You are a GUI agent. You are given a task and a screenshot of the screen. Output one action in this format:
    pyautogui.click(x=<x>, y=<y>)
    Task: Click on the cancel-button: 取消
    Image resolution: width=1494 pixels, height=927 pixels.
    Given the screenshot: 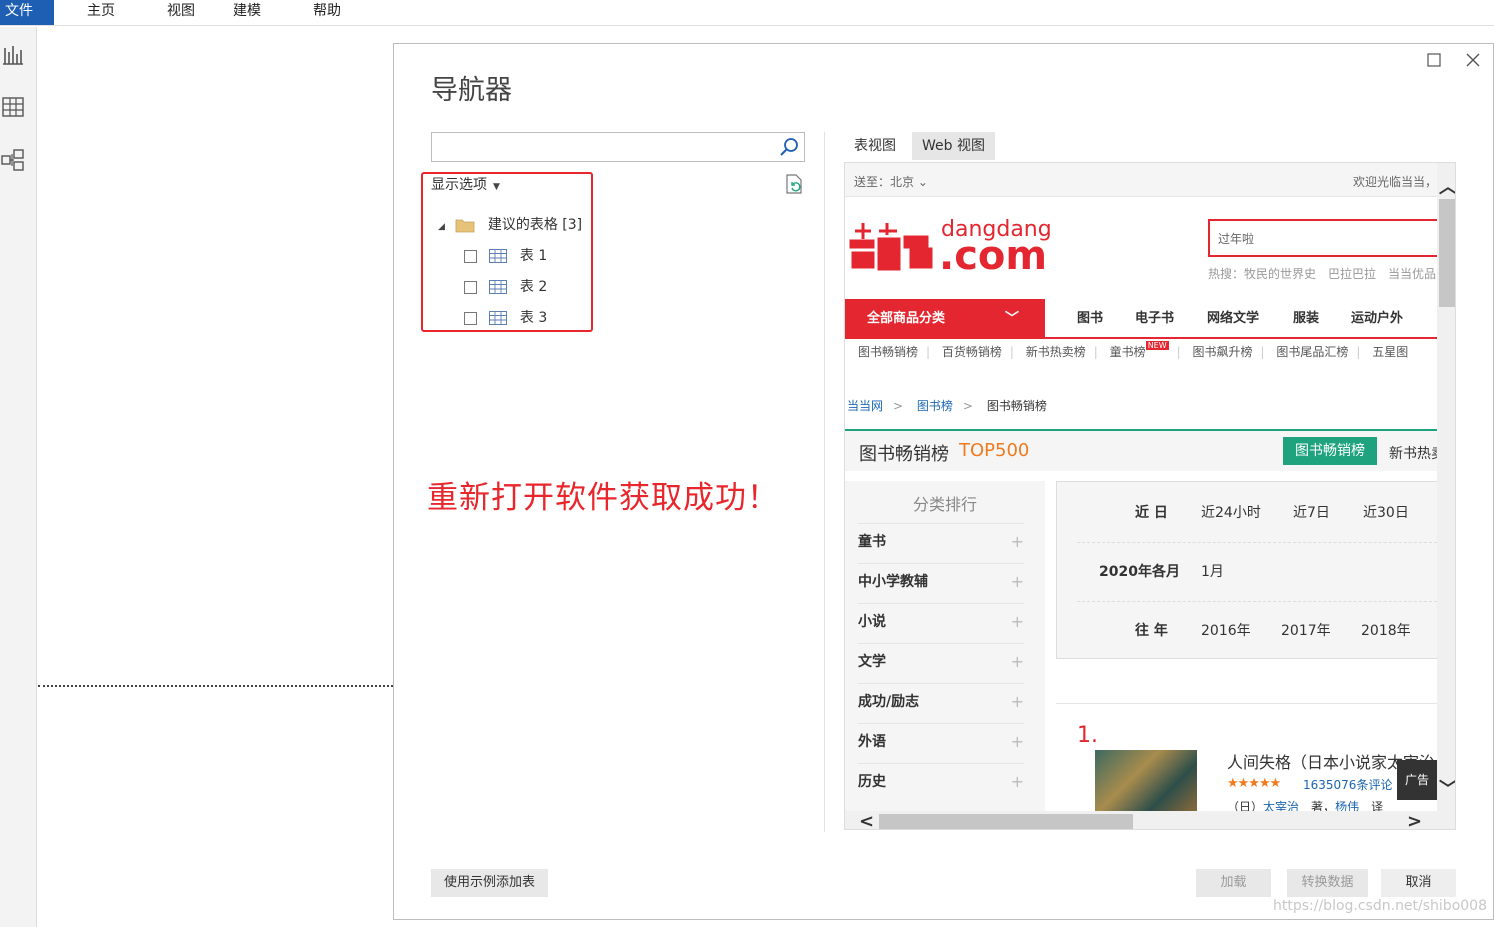 What is the action you would take?
    pyautogui.click(x=1418, y=883)
    